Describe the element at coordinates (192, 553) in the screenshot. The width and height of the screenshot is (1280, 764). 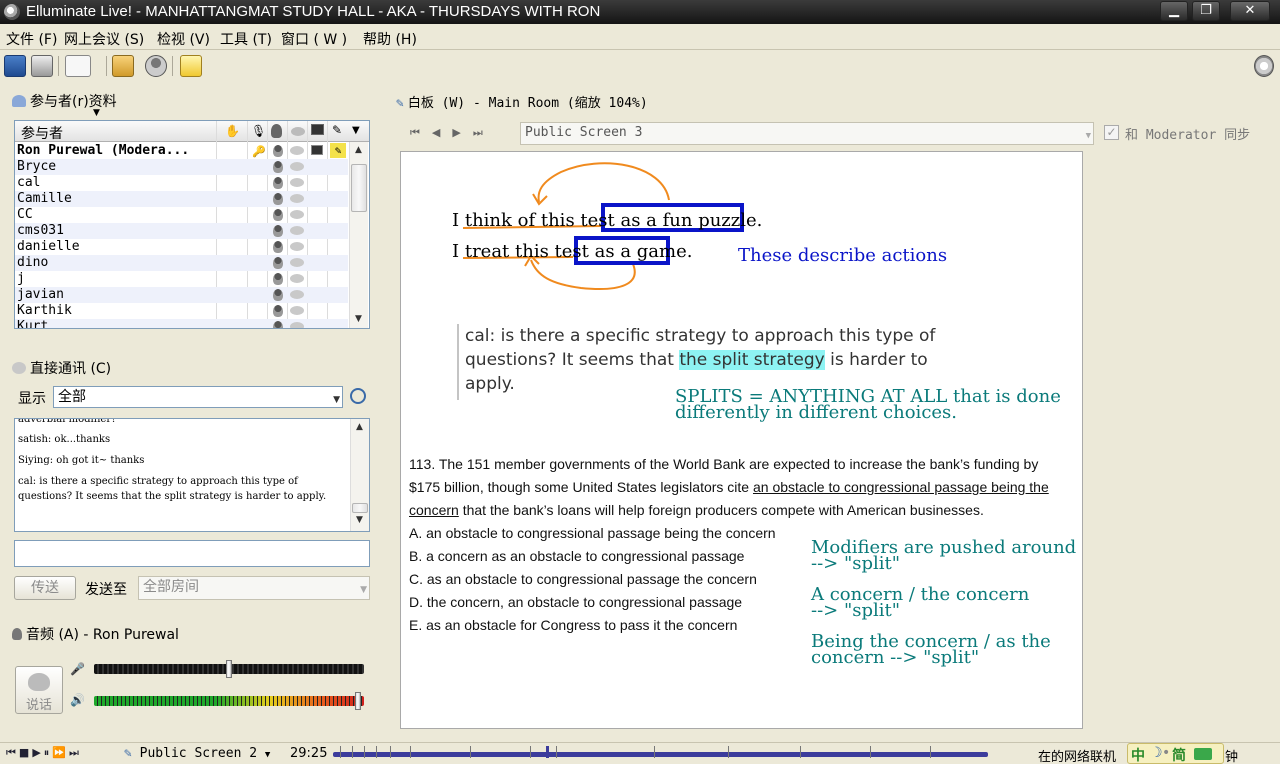
I see `chat-input` at that location.